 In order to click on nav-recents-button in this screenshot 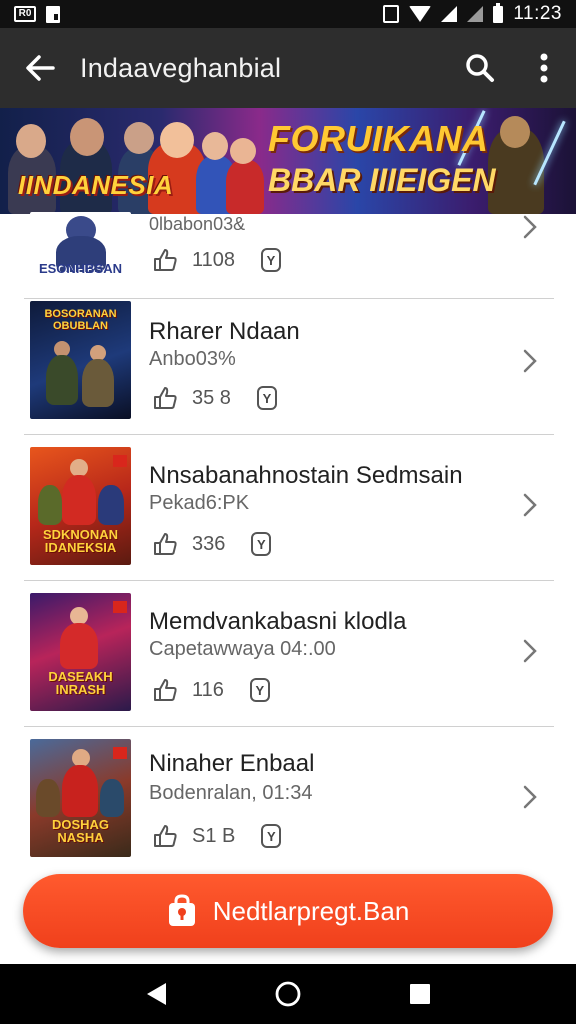, I will do `click(420, 994)`.